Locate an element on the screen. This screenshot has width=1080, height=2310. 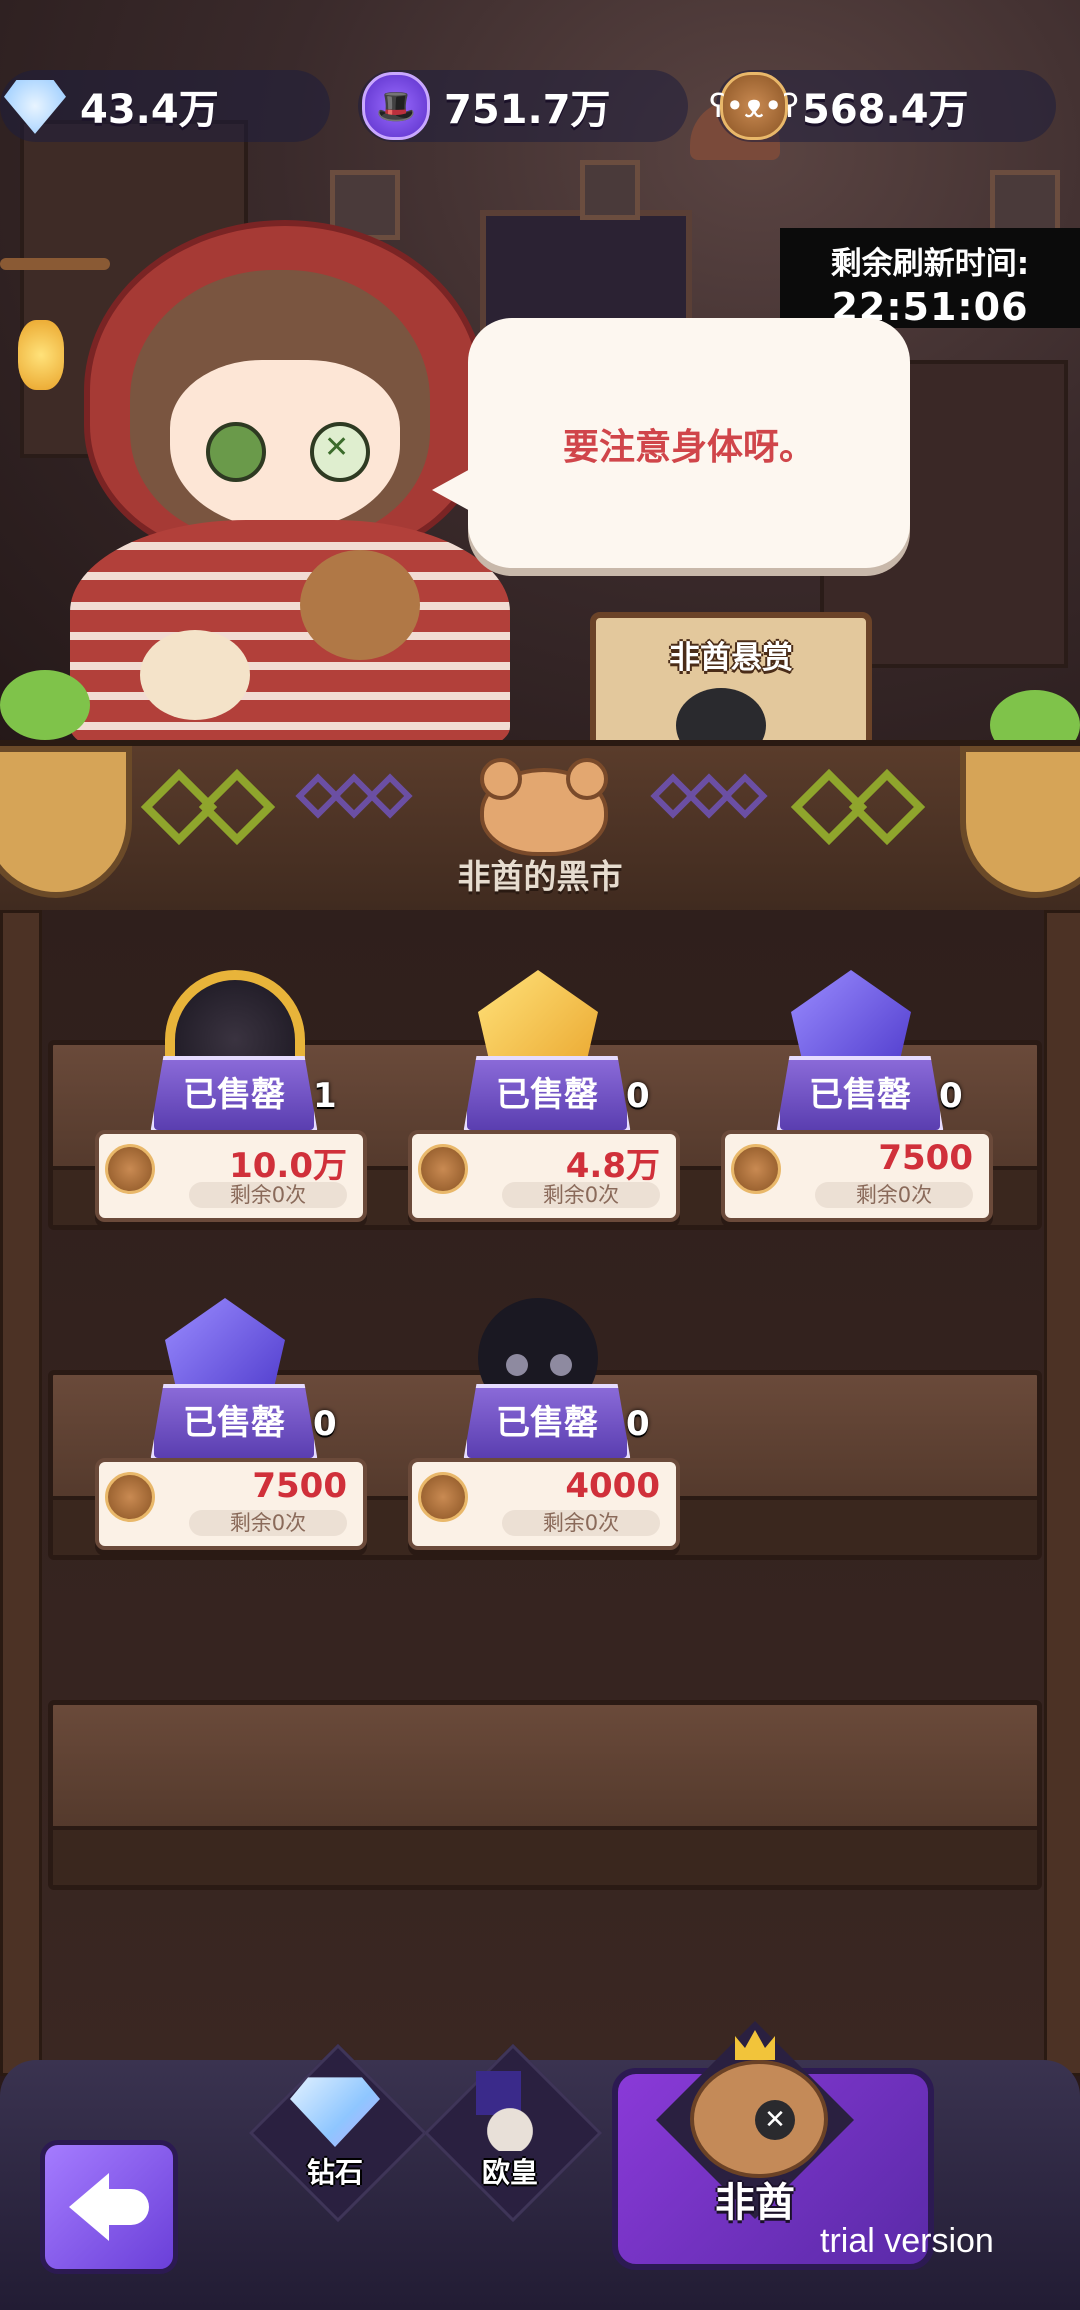
shelf-post-right is located at coordinates (1062, 1493).